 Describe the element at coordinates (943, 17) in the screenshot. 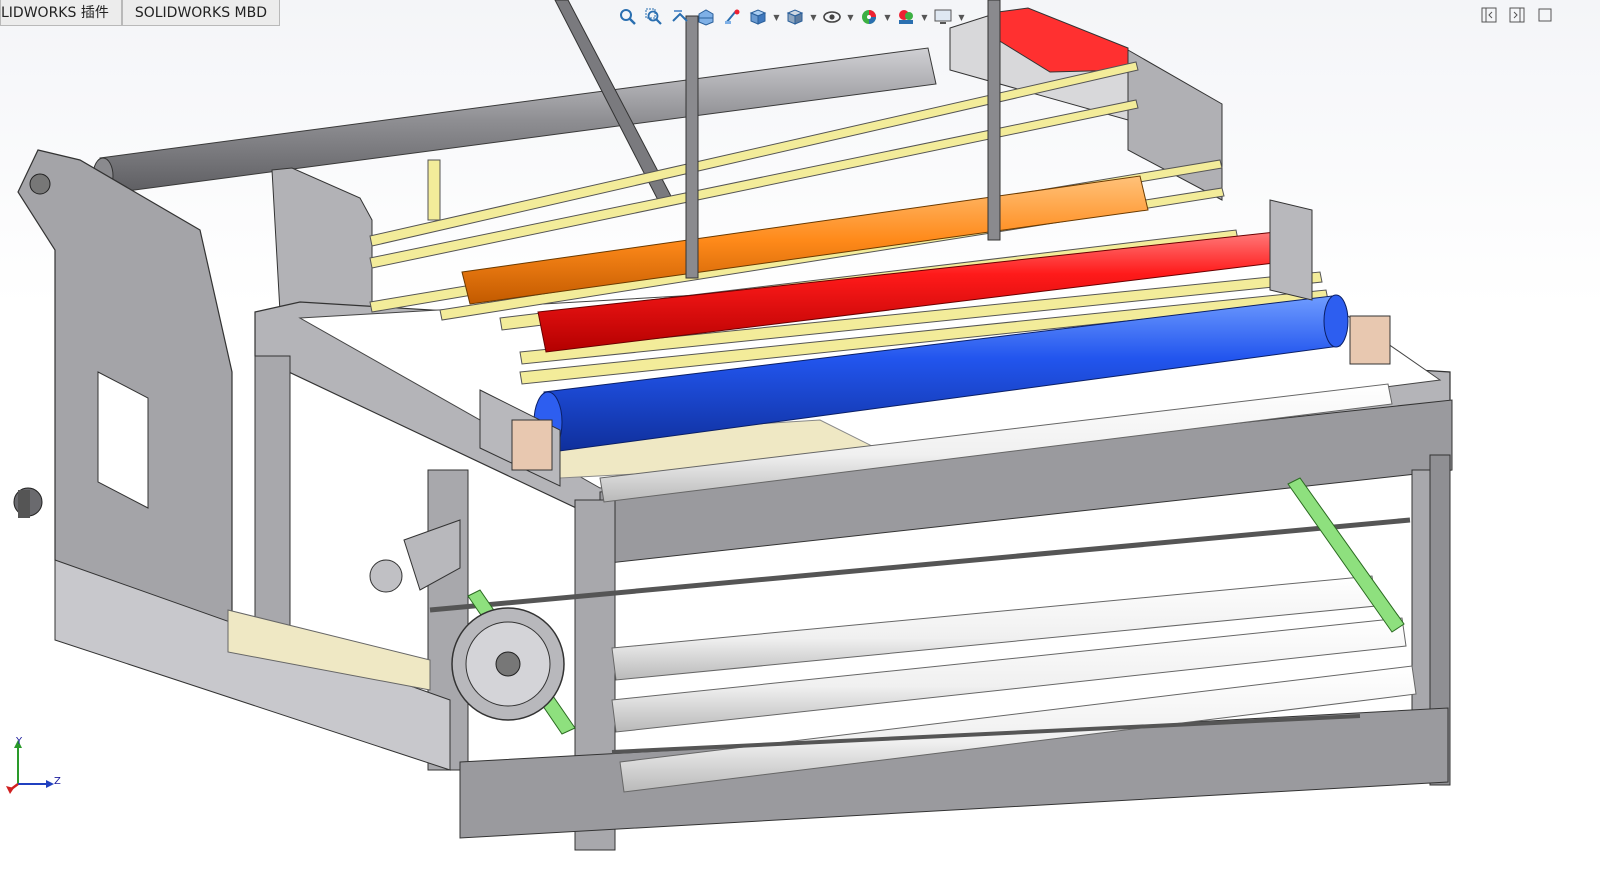

I see `view-settings-icon` at that location.